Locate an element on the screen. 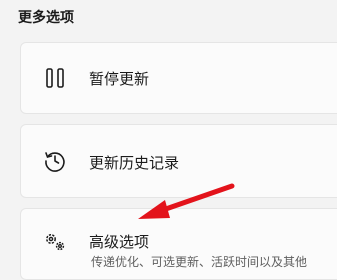  gears-icon is located at coordinates (55, 241).